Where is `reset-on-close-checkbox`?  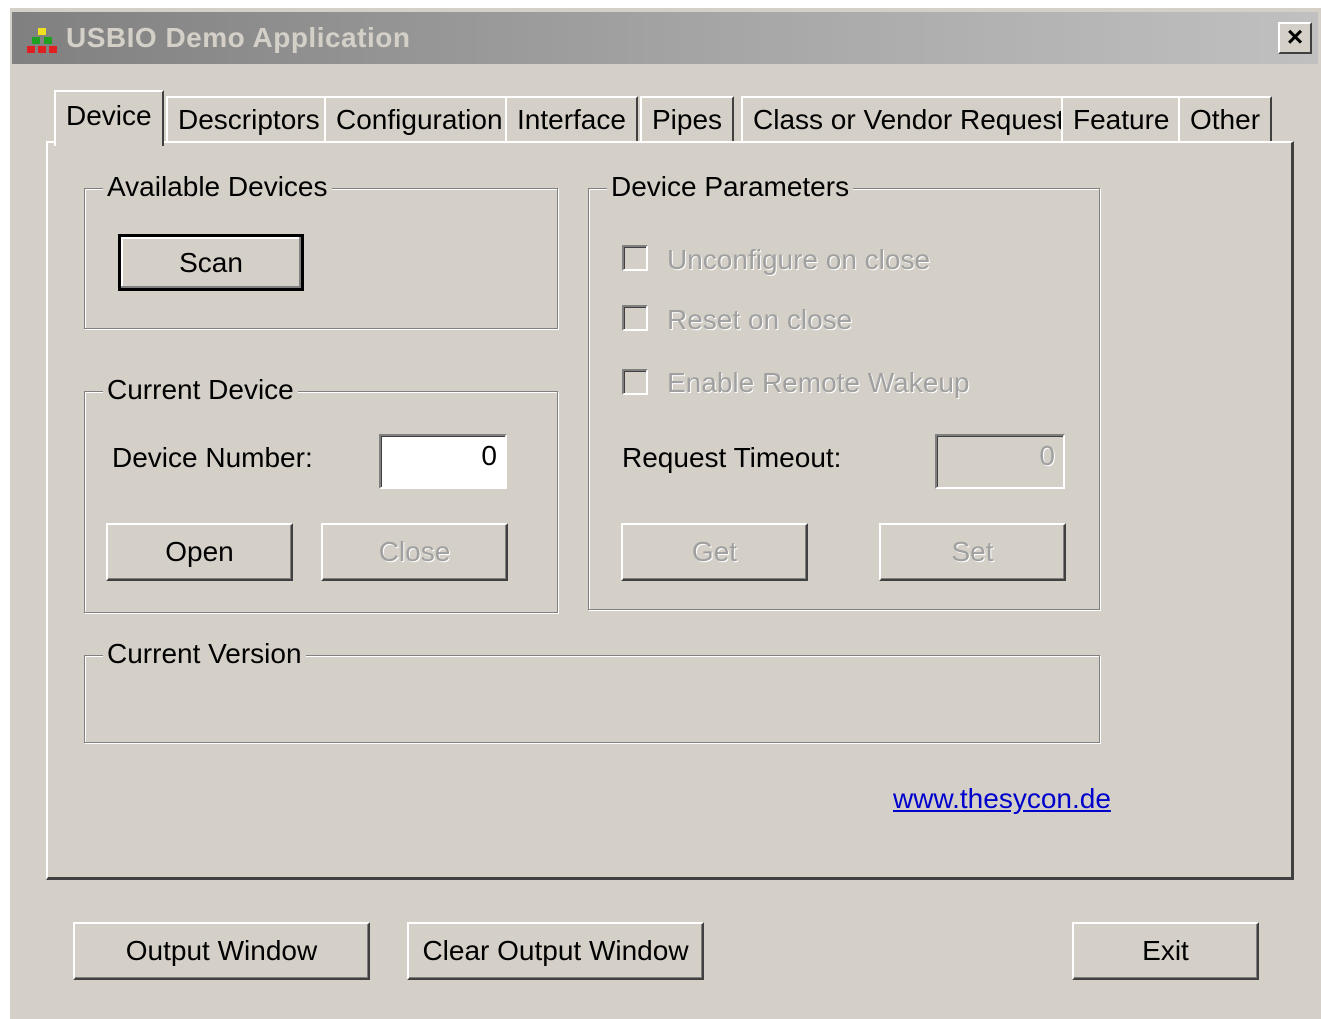 reset-on-close-checkbox is located at coordinates (635, 318).